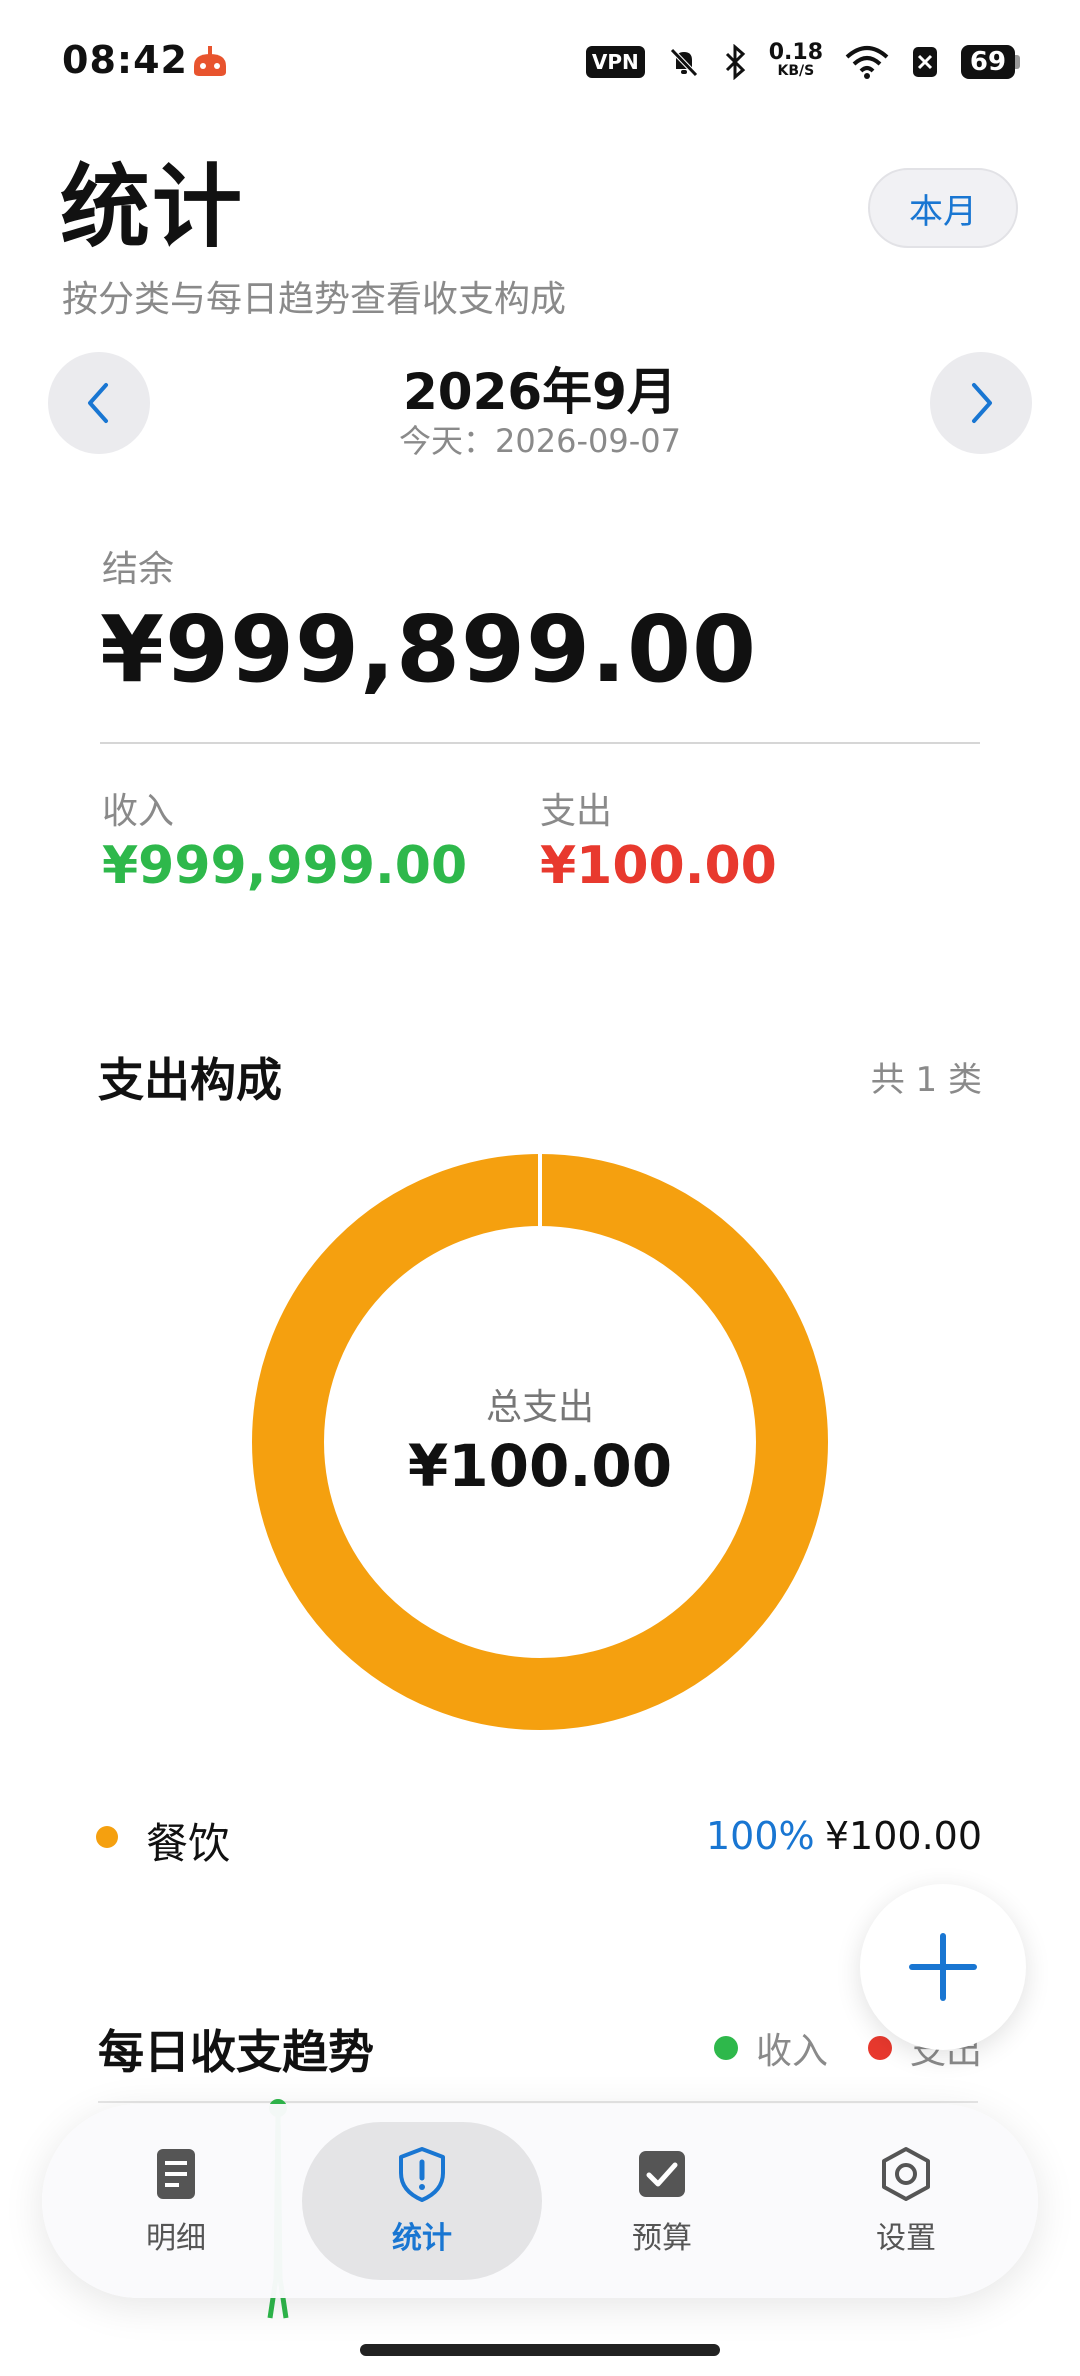  What do you see at coordinates (188, 1843) in the screenshot?
I see `category-name: 餐饮` at bounding box center [188, 1843].